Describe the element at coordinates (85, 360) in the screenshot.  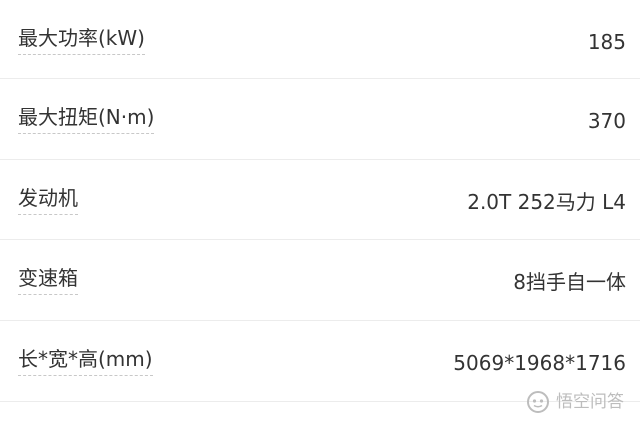
I see `spec-label-dimensions: 长*宽*高(mm)` at that location.